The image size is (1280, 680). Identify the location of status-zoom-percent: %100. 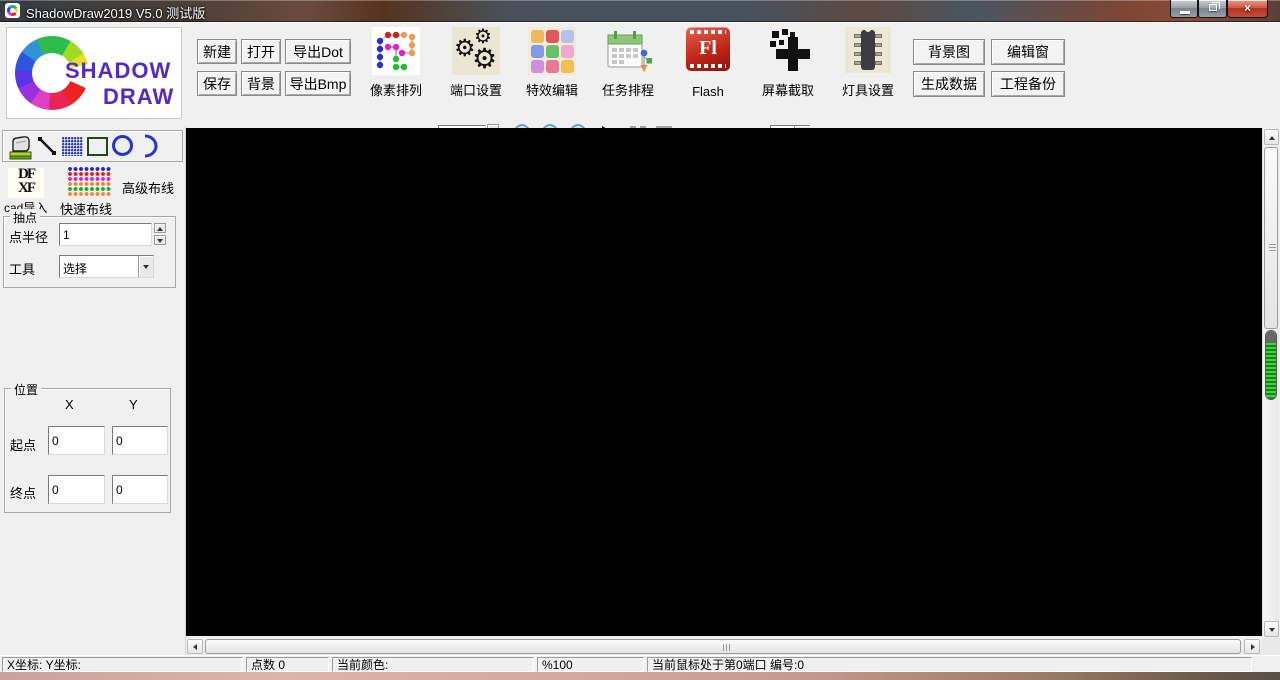
(590, 664).